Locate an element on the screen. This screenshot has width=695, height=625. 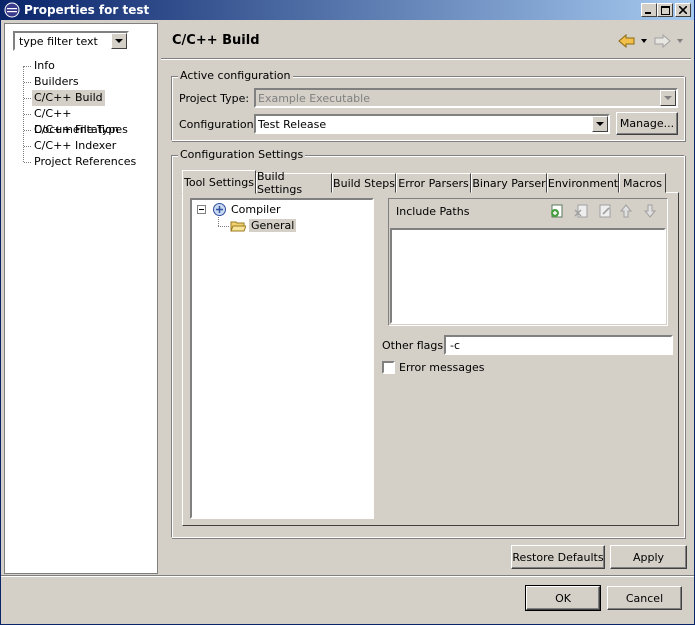
filter-input: type filter text is located at coordinates (58, 41).